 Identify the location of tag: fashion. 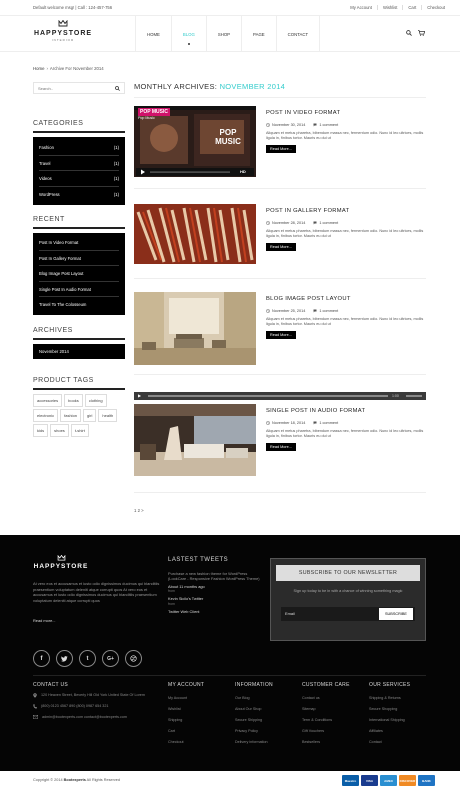
(71, 415).